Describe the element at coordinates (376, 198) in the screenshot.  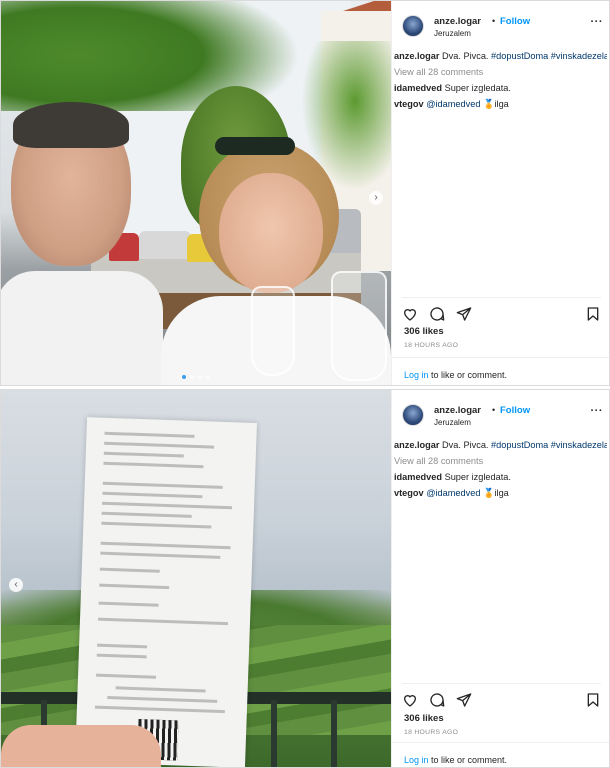
I see `next-photo-icon: ›` at that location.